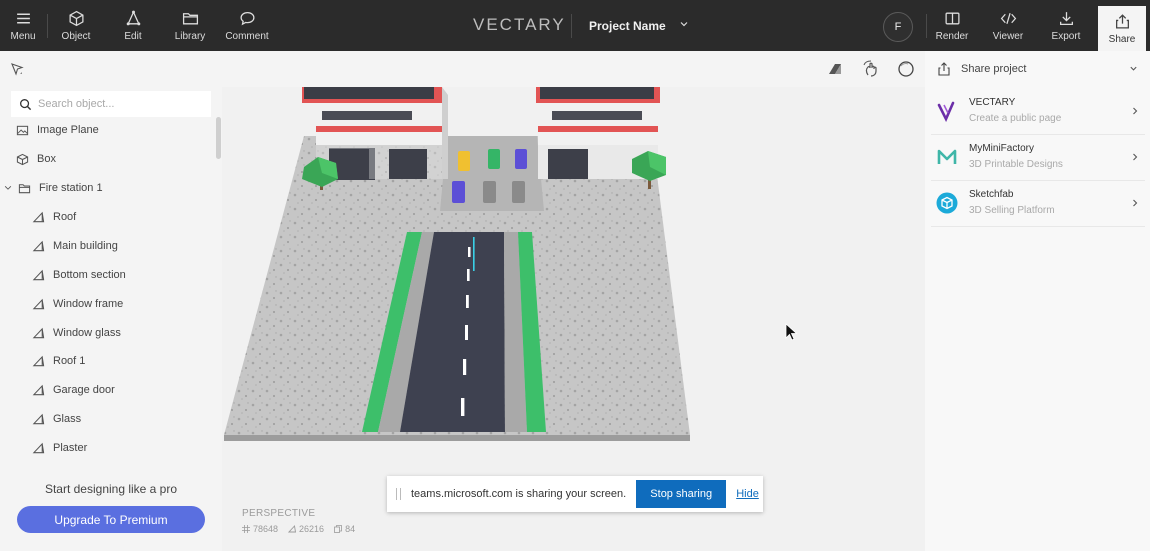  I want to click on service-description: 3D Selling Platform, so click(1012, 210).